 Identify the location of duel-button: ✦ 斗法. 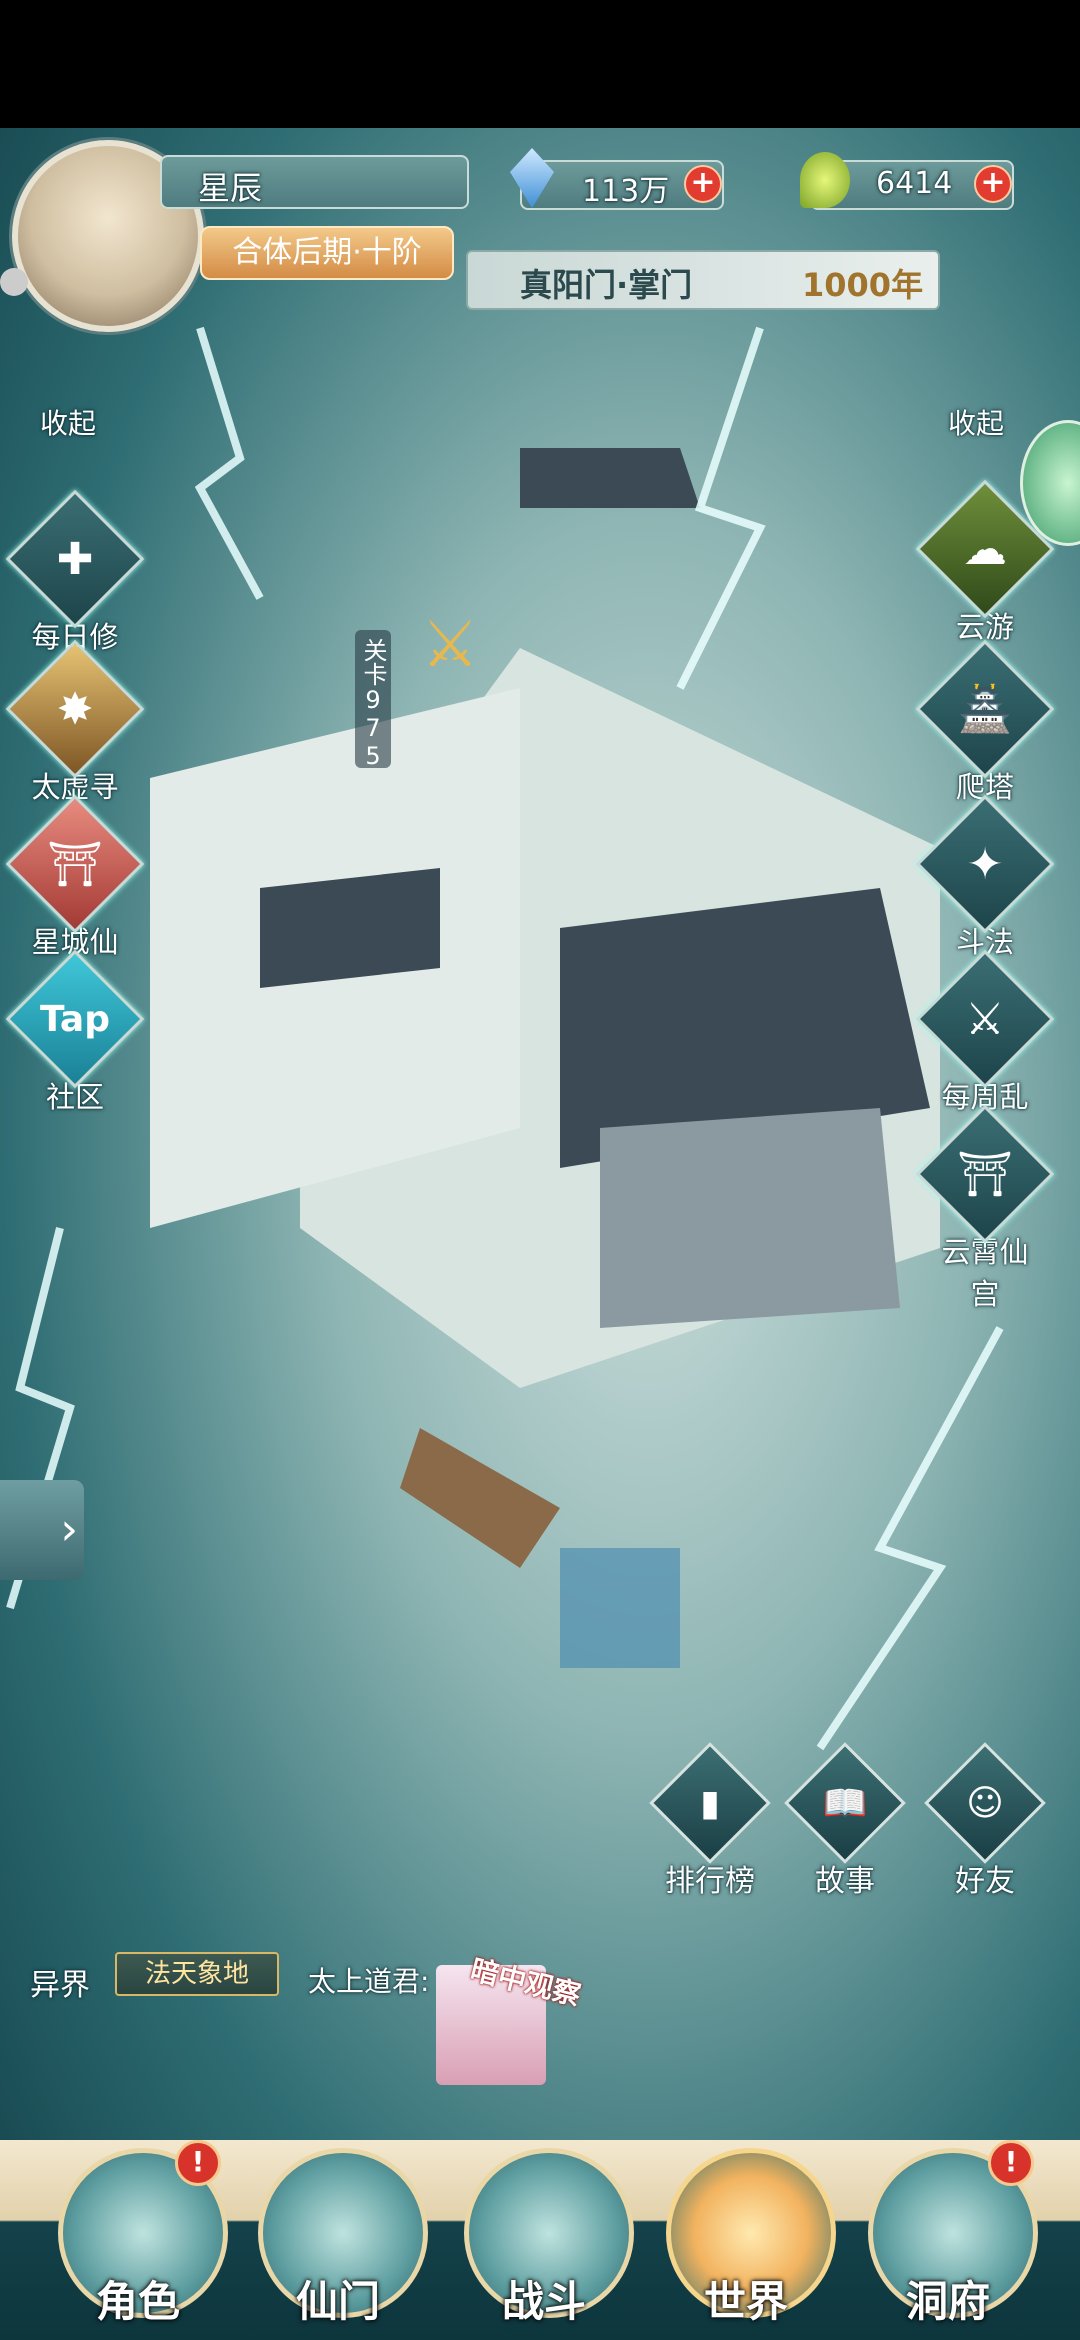
(985, 877).